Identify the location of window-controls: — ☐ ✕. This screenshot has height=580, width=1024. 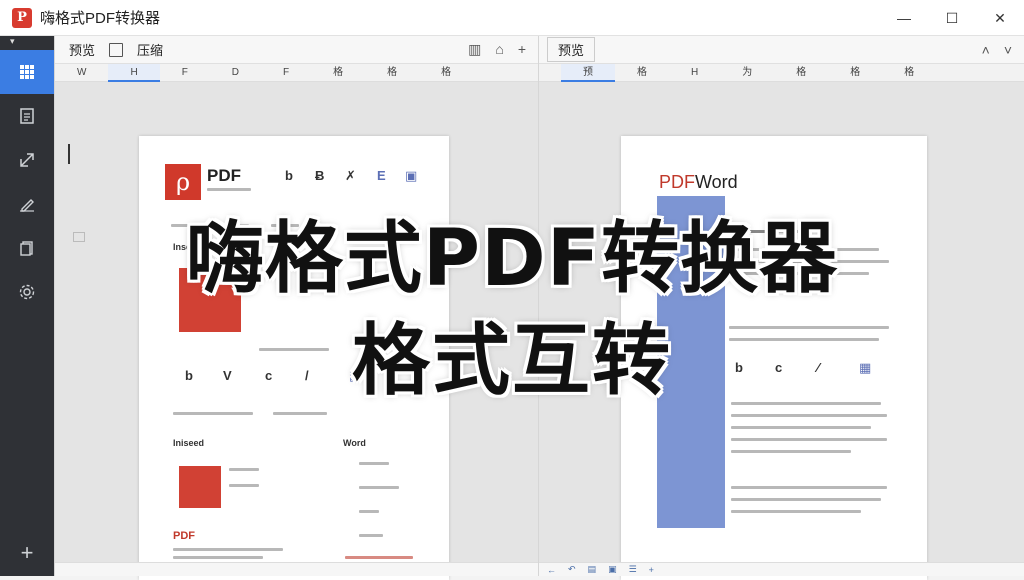
(952, 18).